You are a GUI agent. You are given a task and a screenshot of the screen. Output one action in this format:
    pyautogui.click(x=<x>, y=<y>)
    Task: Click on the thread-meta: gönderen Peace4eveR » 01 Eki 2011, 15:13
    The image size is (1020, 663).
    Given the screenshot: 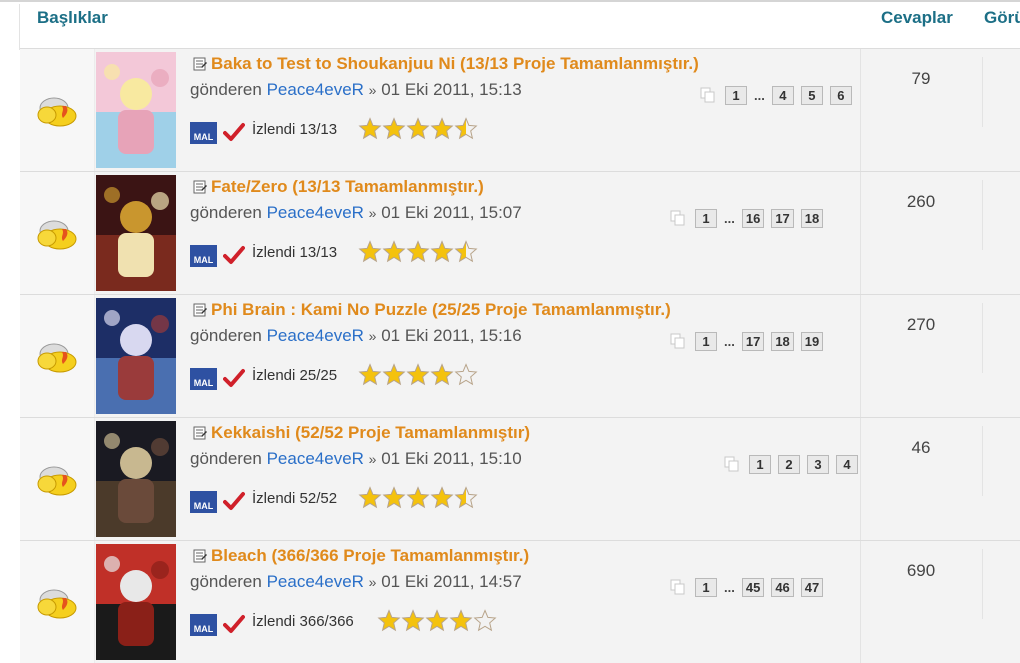 What is the action you would take?
    pyautogui.click(x=356, y=90)
    